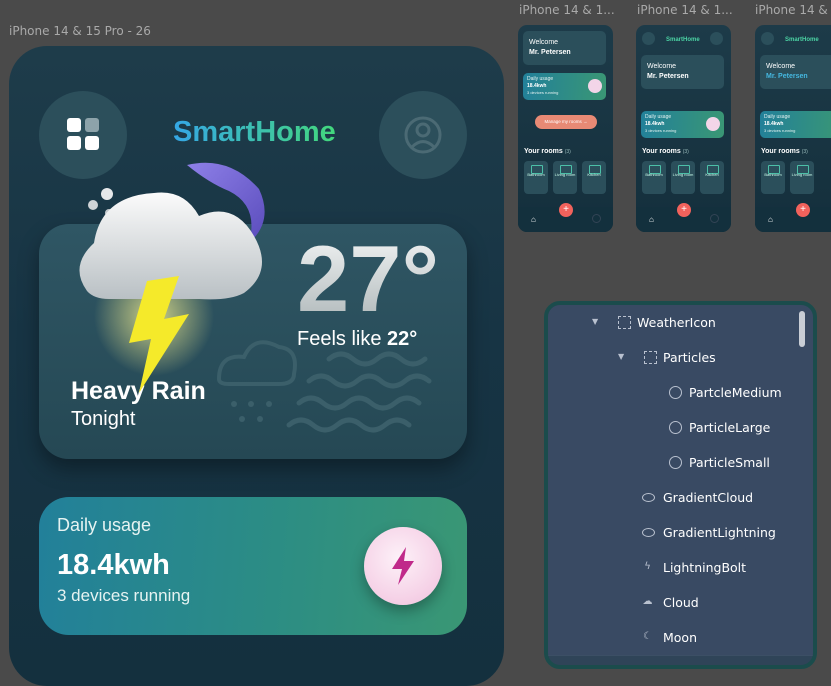 The width and height of the screenshot is (831, 686). What do you see at coordinates (624, 322) in the screenshot?
I see `frame-icon` at bounding box center [624, 322].